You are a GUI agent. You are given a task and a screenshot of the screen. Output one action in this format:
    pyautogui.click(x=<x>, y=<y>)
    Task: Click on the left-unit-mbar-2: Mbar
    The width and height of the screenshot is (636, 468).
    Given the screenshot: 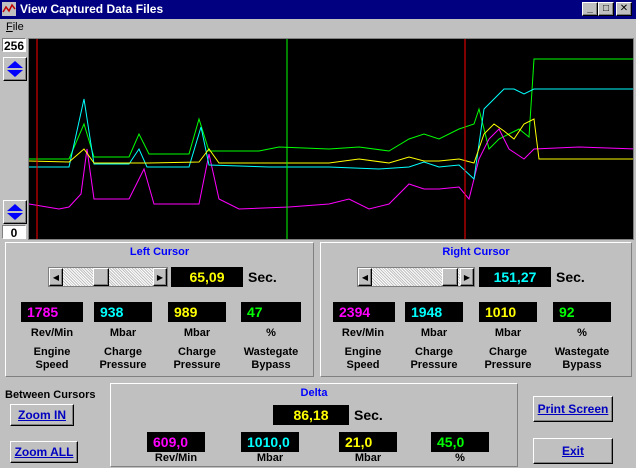 What is the action you would take?
    pyautogui.click(x=197, y=333)
    